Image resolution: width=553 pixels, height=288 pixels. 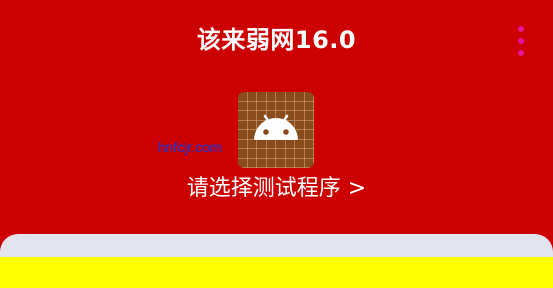 I want to click on more-options-button, so click(x=521, y=41).